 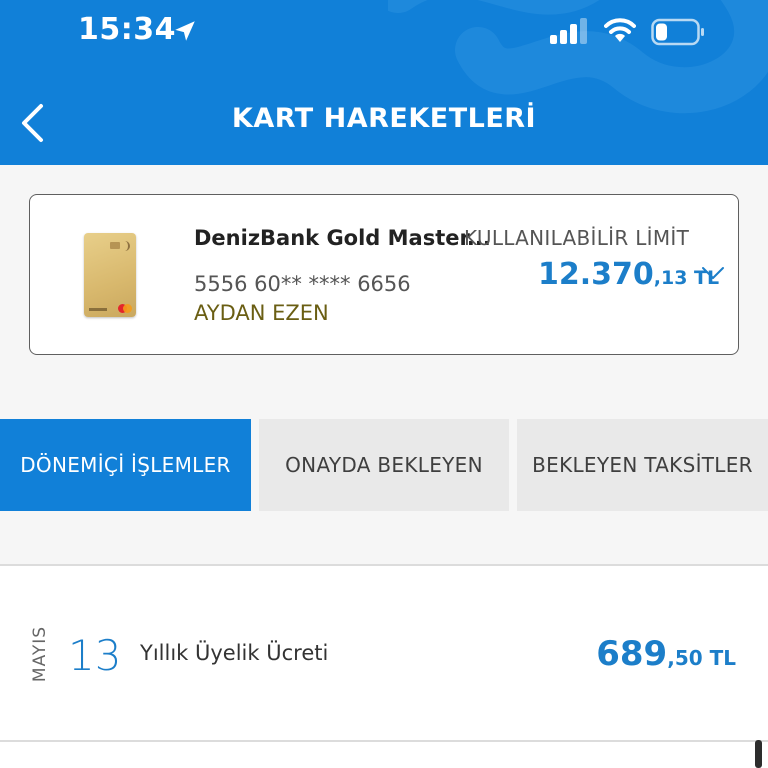 What do you see at coordinates (758, 754) in the screenshot?
I see `scrollbar` at bounding box center [758, 754].